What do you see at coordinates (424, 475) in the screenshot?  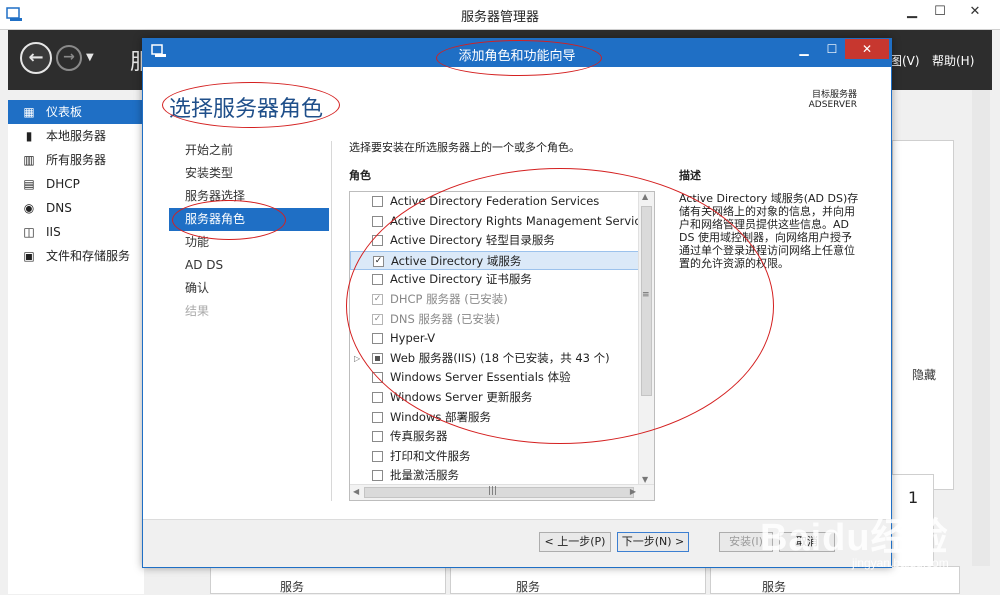 I see `role-label: 批量激活服务` at bounding box center [424, 475].